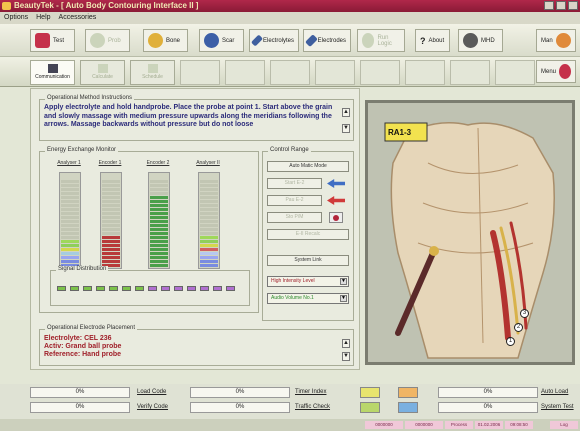 The height and width of the screenshot is (431, 580). What do you see at coordinates (16, 18) in the screenshot?
I see `menu-options: Options` at bounding box center [16, 18].